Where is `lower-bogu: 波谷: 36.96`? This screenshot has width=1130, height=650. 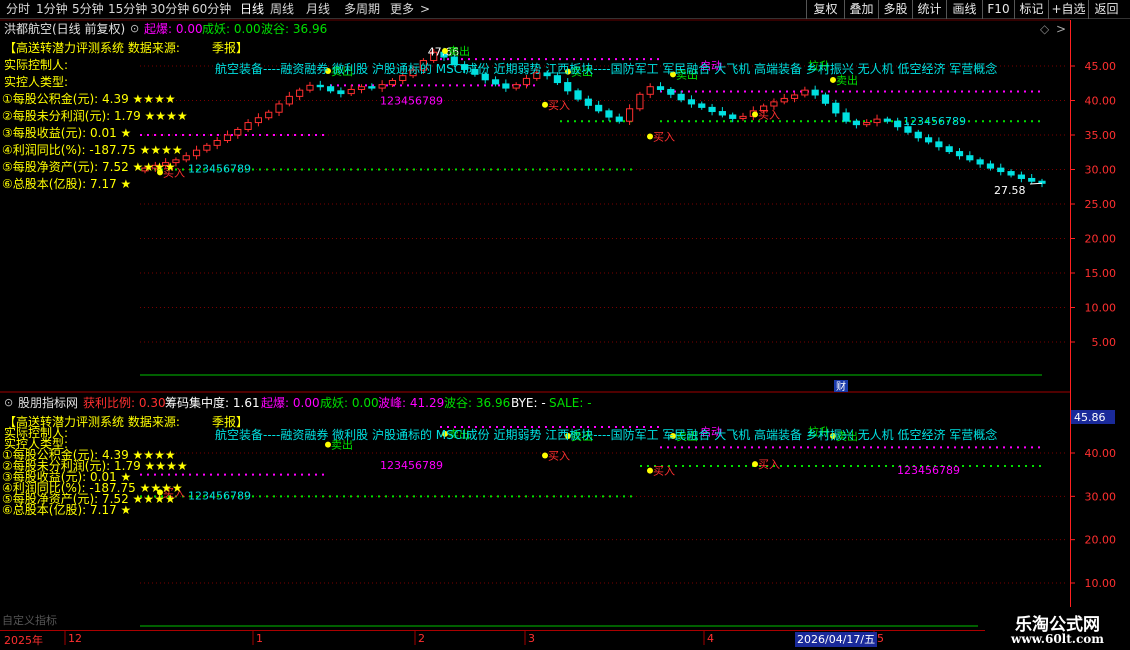
lower-bogu: 波谷: 36.96 is located at coordinates (477, 403).